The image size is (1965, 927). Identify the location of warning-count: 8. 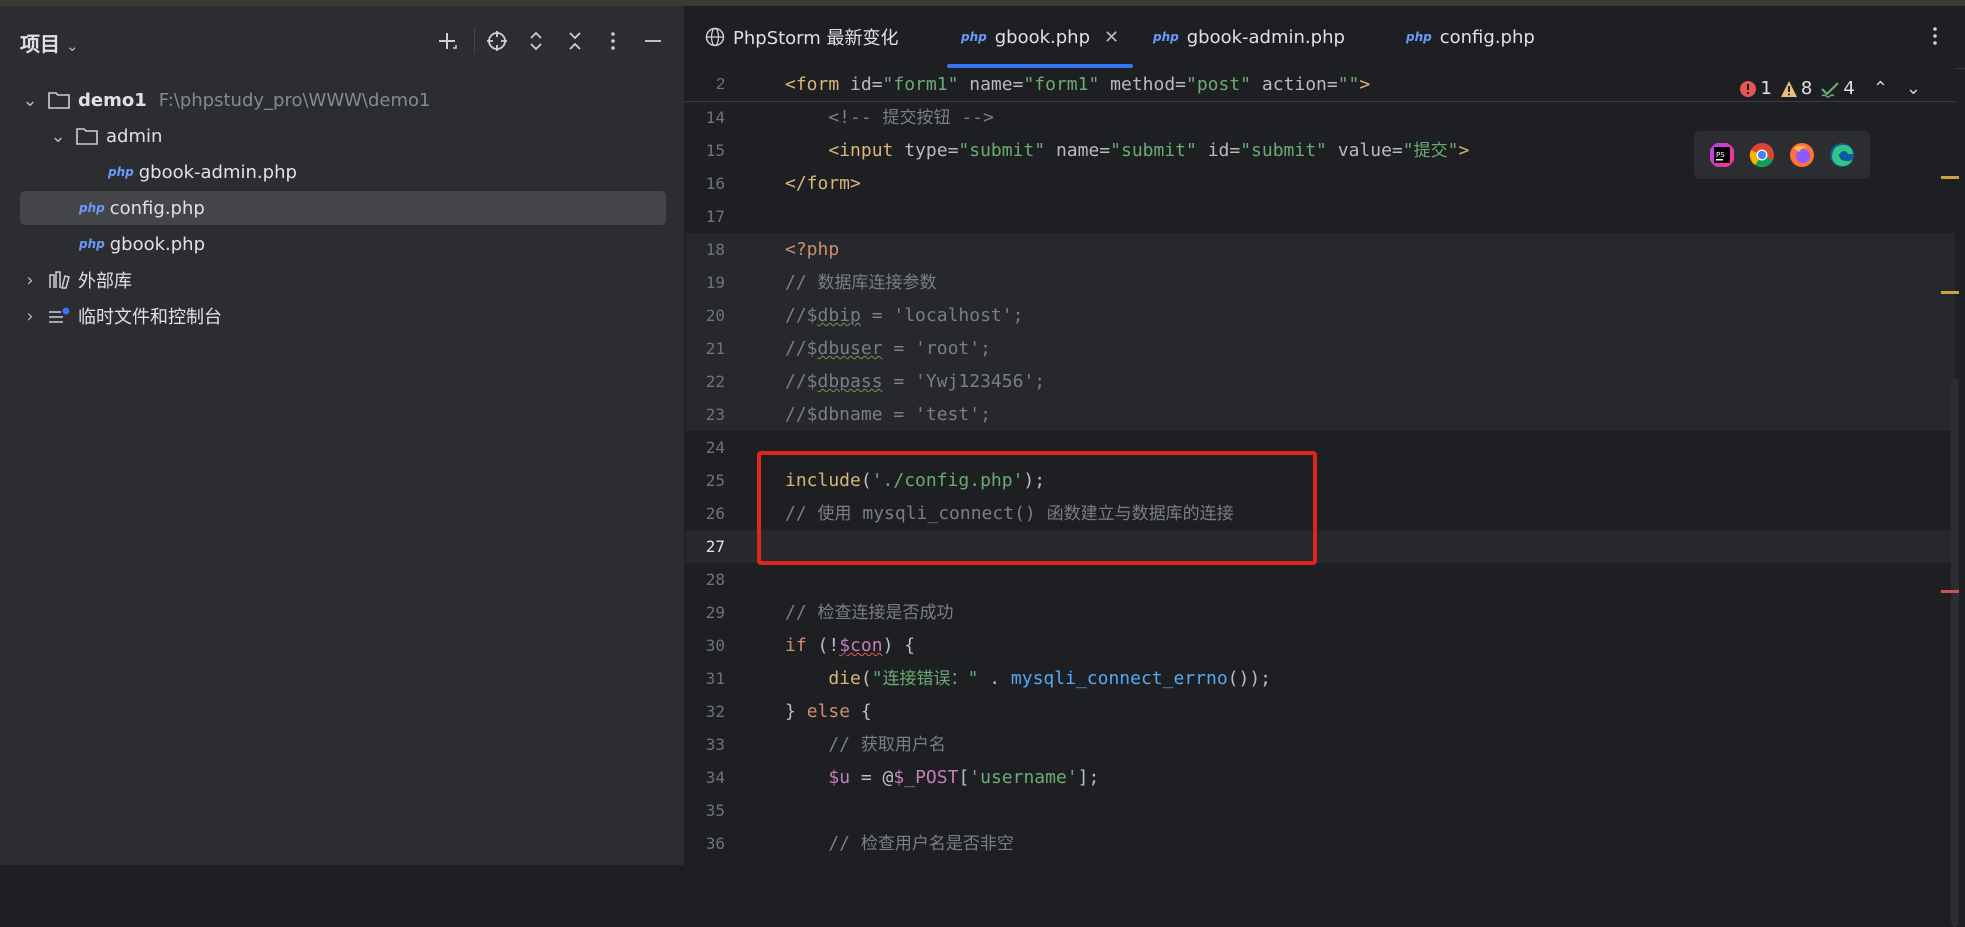
(1796, 88).